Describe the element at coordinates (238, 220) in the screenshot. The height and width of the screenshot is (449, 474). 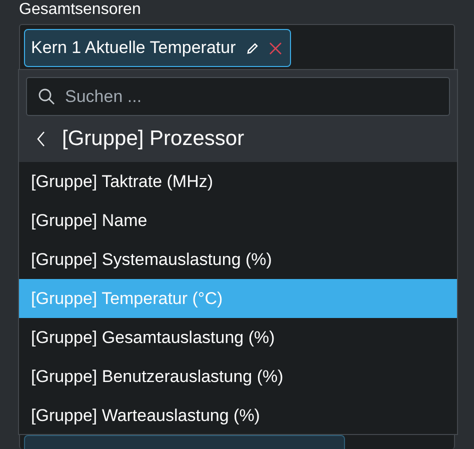
I see `list-item: [Gruppe] Name` at that location.